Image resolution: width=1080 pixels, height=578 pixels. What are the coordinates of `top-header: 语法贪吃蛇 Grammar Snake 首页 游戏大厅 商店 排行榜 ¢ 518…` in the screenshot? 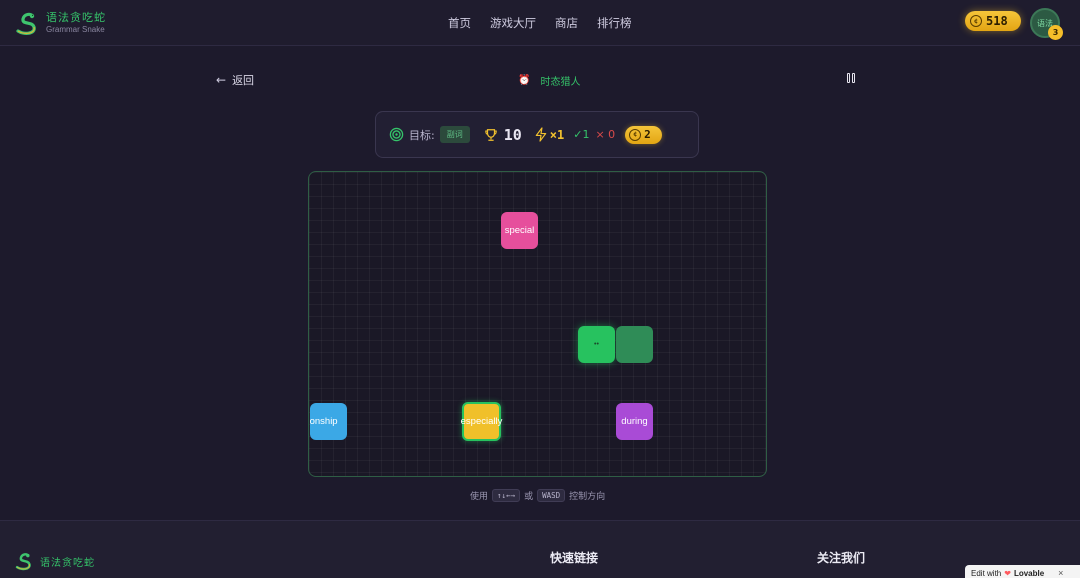 It's located at (540, 23).